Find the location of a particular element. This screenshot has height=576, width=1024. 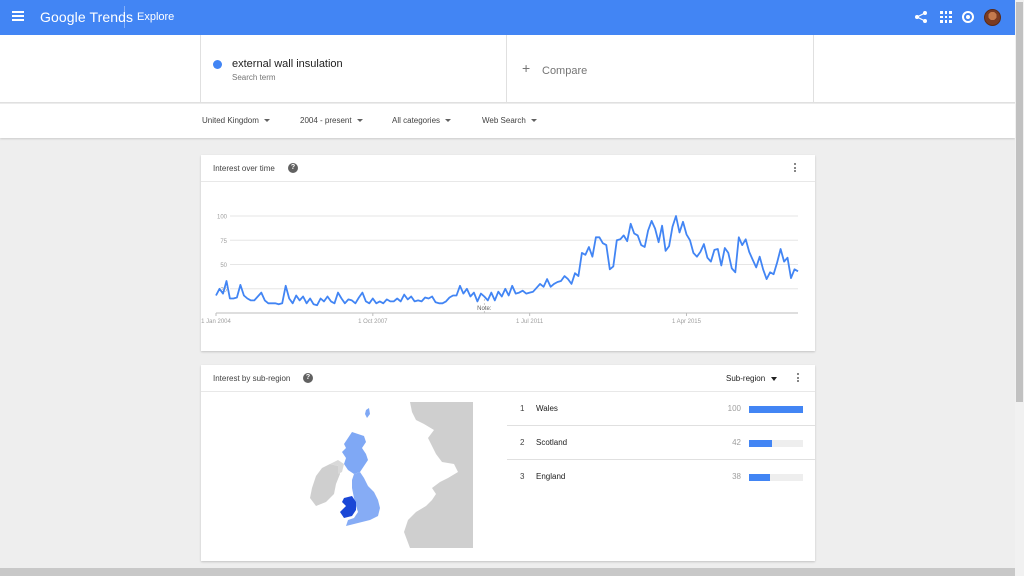

subregion-dropdown: Sub-region is located at coordinates (752, 378).